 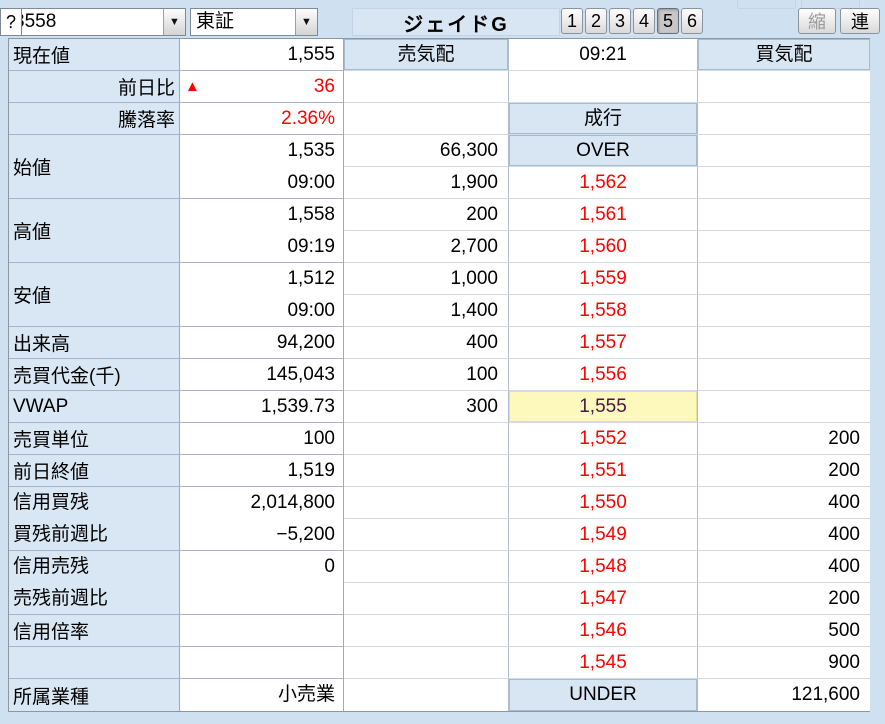 I want to click on info-value-cell: 1,535 09:00, so click(x=261, y=167).